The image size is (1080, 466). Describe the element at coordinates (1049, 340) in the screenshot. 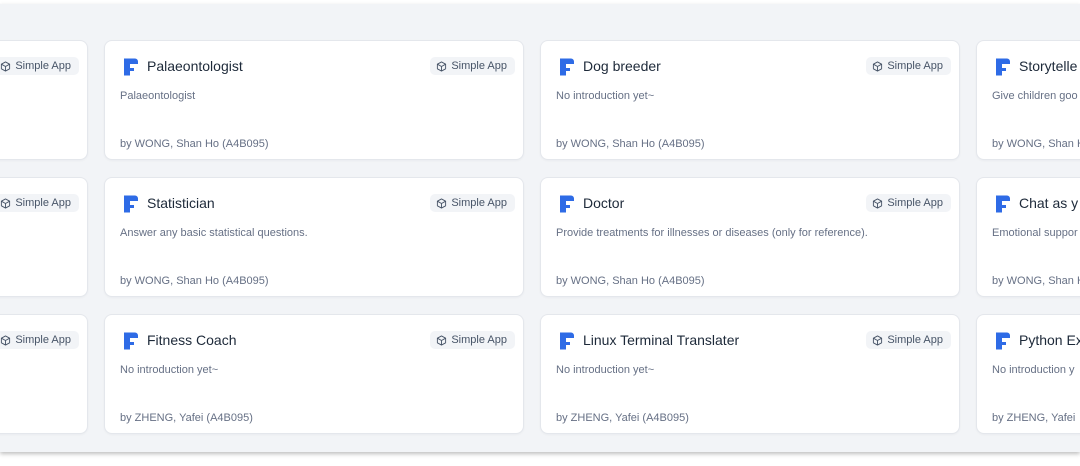

I see `app-title: Python Ex` at that location.